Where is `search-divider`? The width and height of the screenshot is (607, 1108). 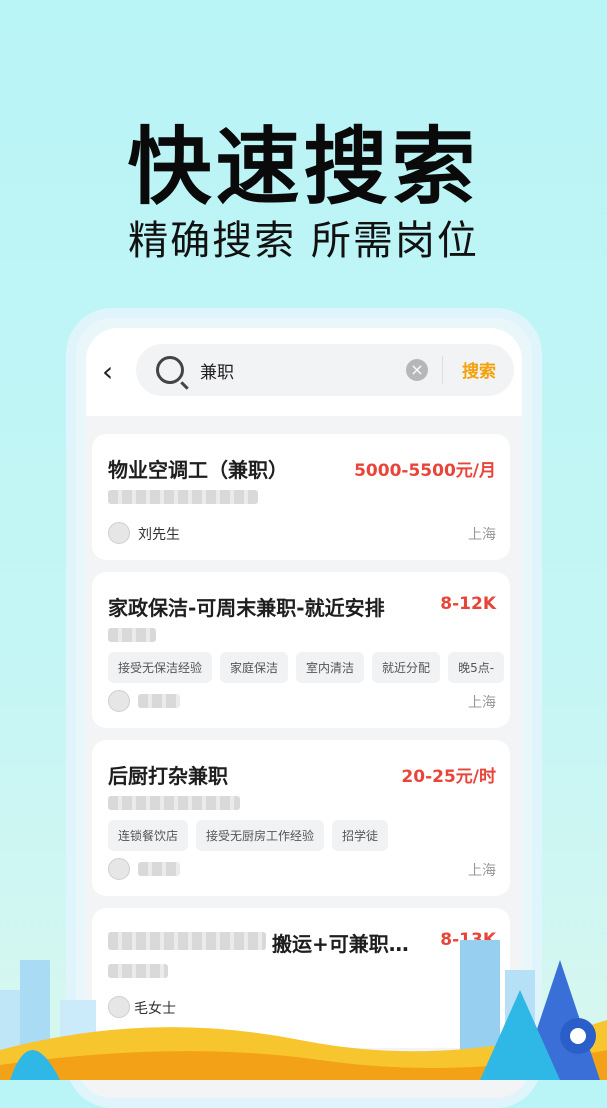
search-divider is located at coordinates (442, 370).